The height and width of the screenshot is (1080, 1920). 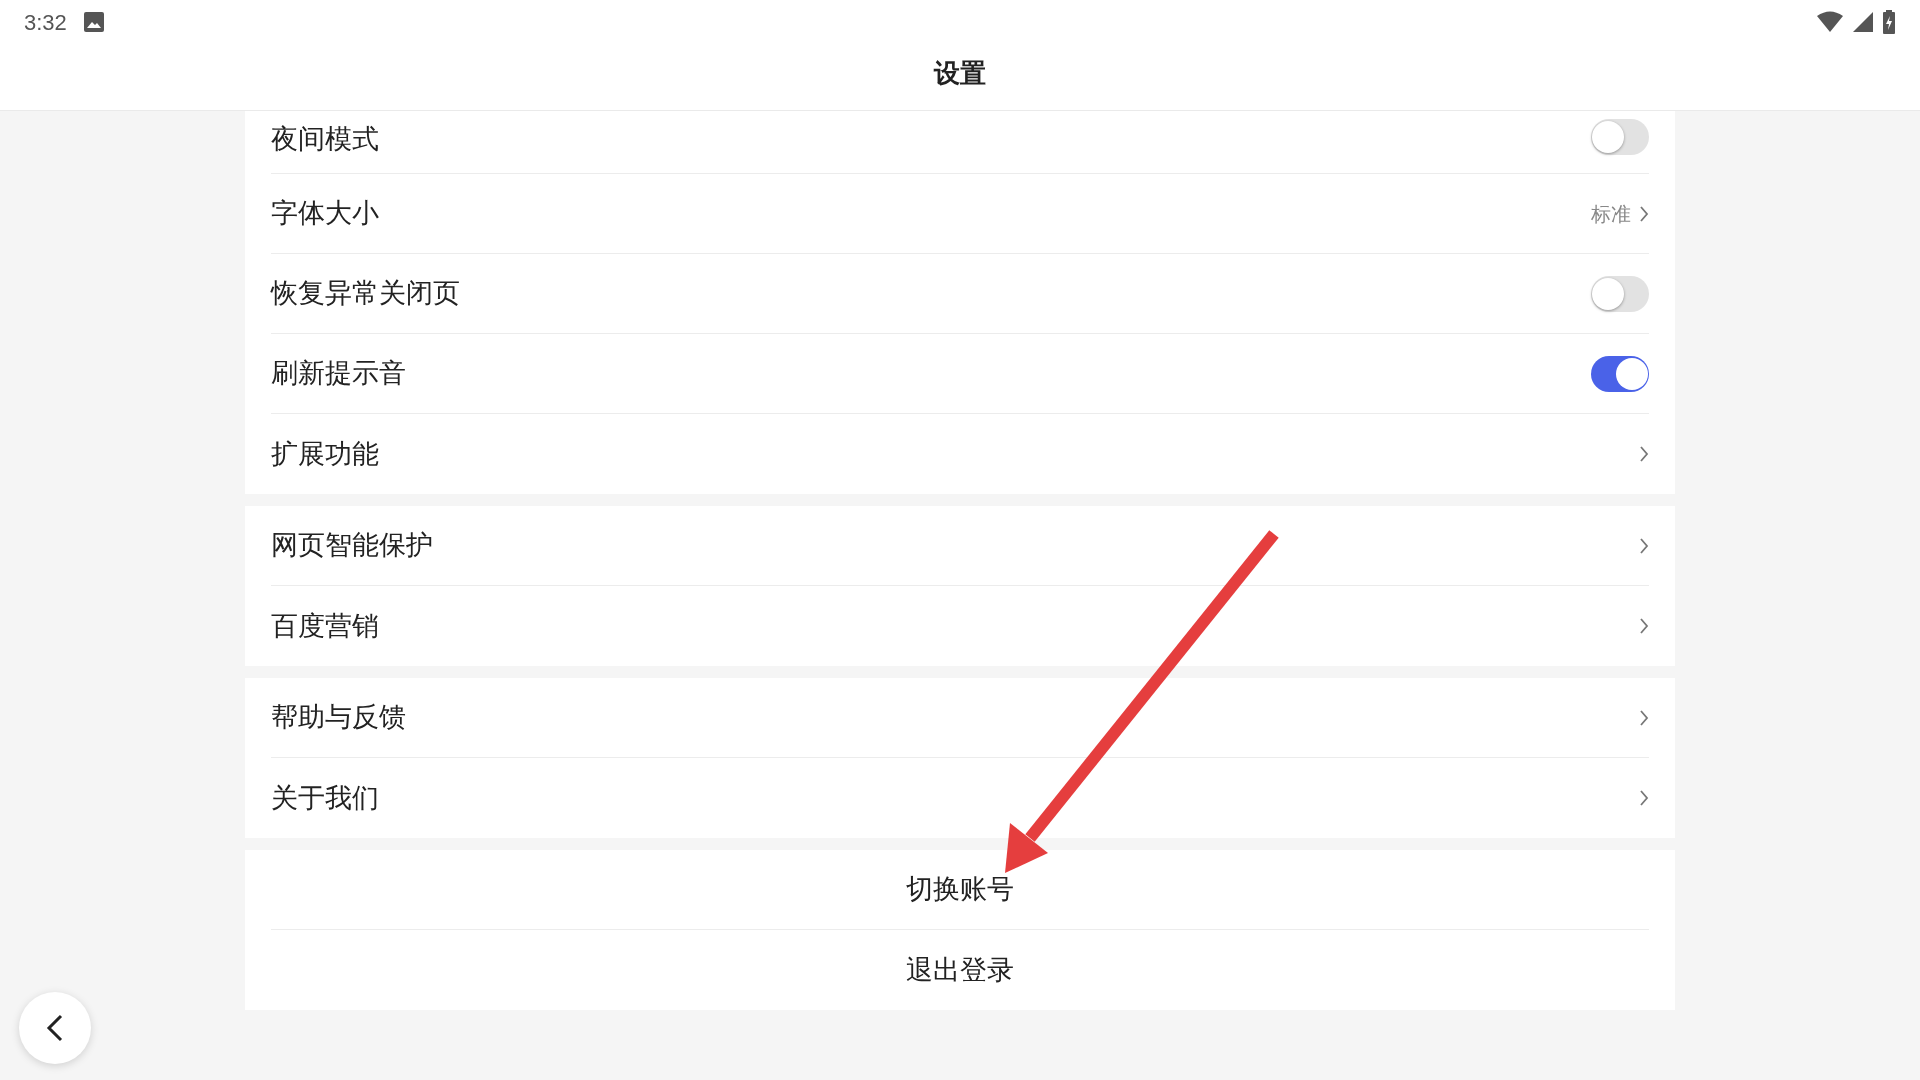 I want to click on back-button, so click(x=55, y=1028).